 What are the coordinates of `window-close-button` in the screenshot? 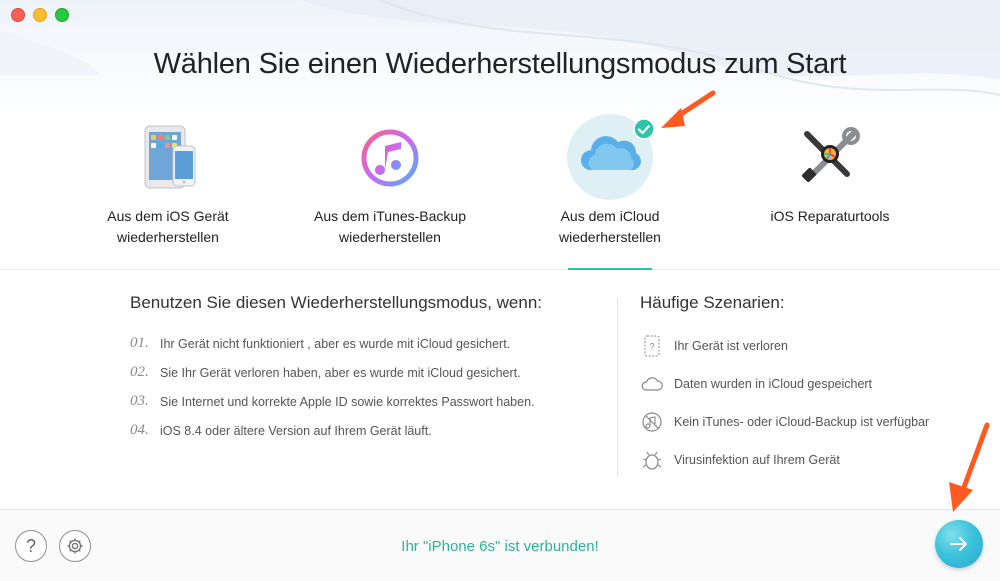 It's located at (18, 15).